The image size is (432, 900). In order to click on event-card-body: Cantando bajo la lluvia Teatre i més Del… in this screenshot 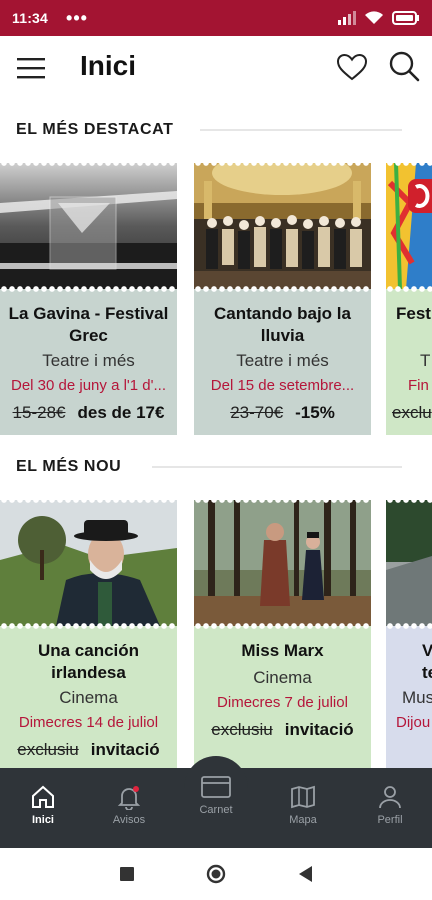, I will do `click(282, 362)`.